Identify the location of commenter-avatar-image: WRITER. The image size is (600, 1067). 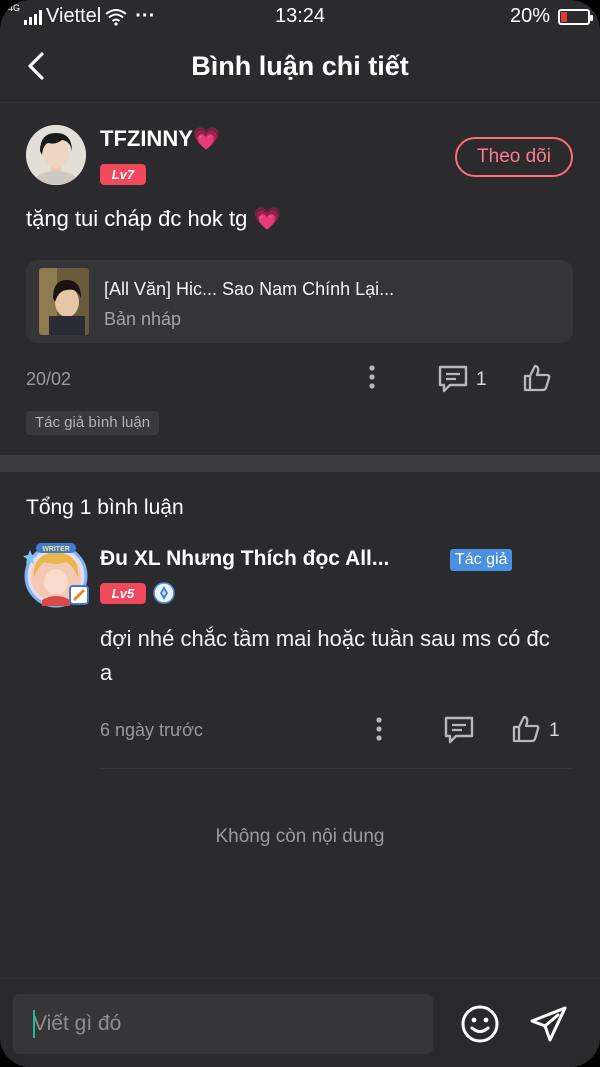
(56, 575).